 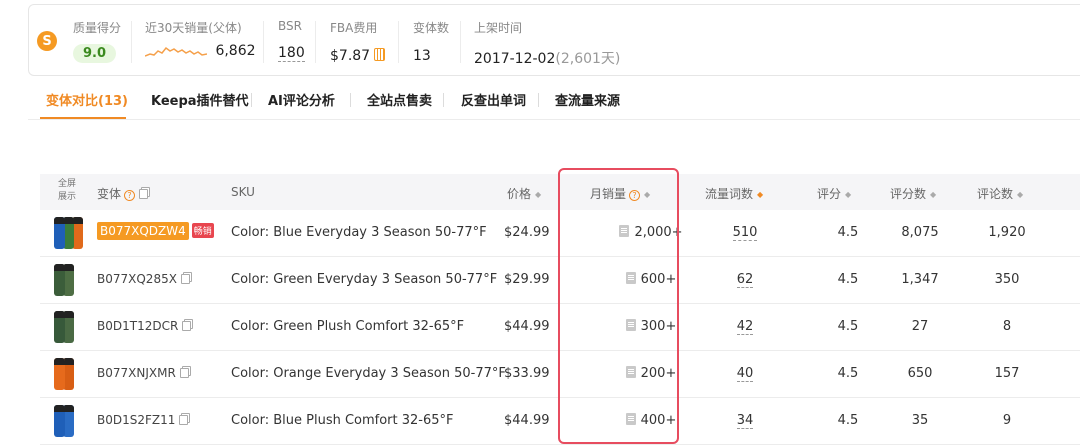 I want to click on fullscreen-toggle: 全屏 展示, so click(x=67, y=191).